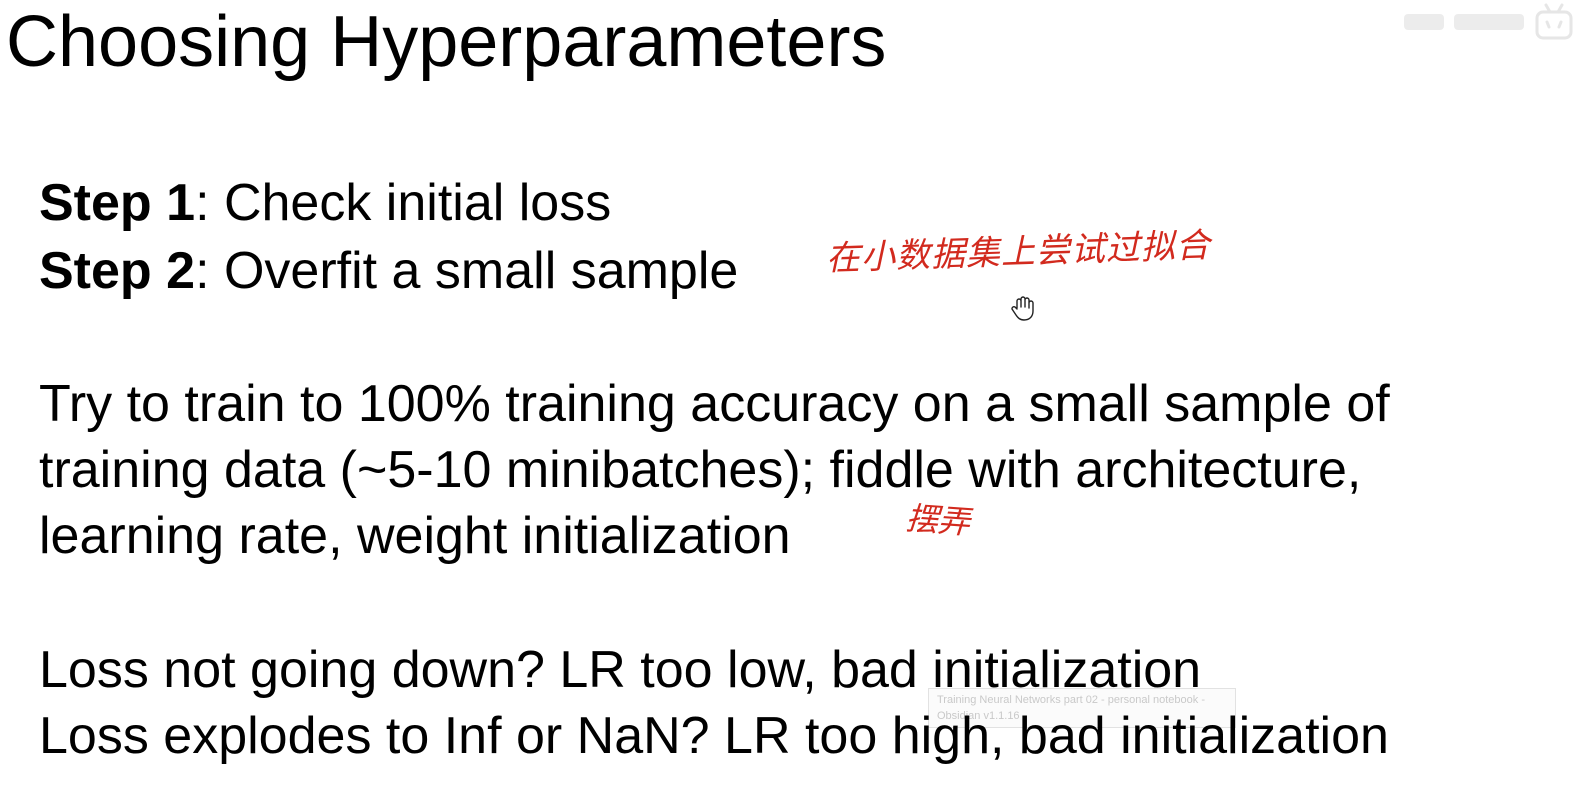 This screenshot has width=1592, height=786. I want to click on step-2-text: : Overfit a small sample, so click(467, 271).